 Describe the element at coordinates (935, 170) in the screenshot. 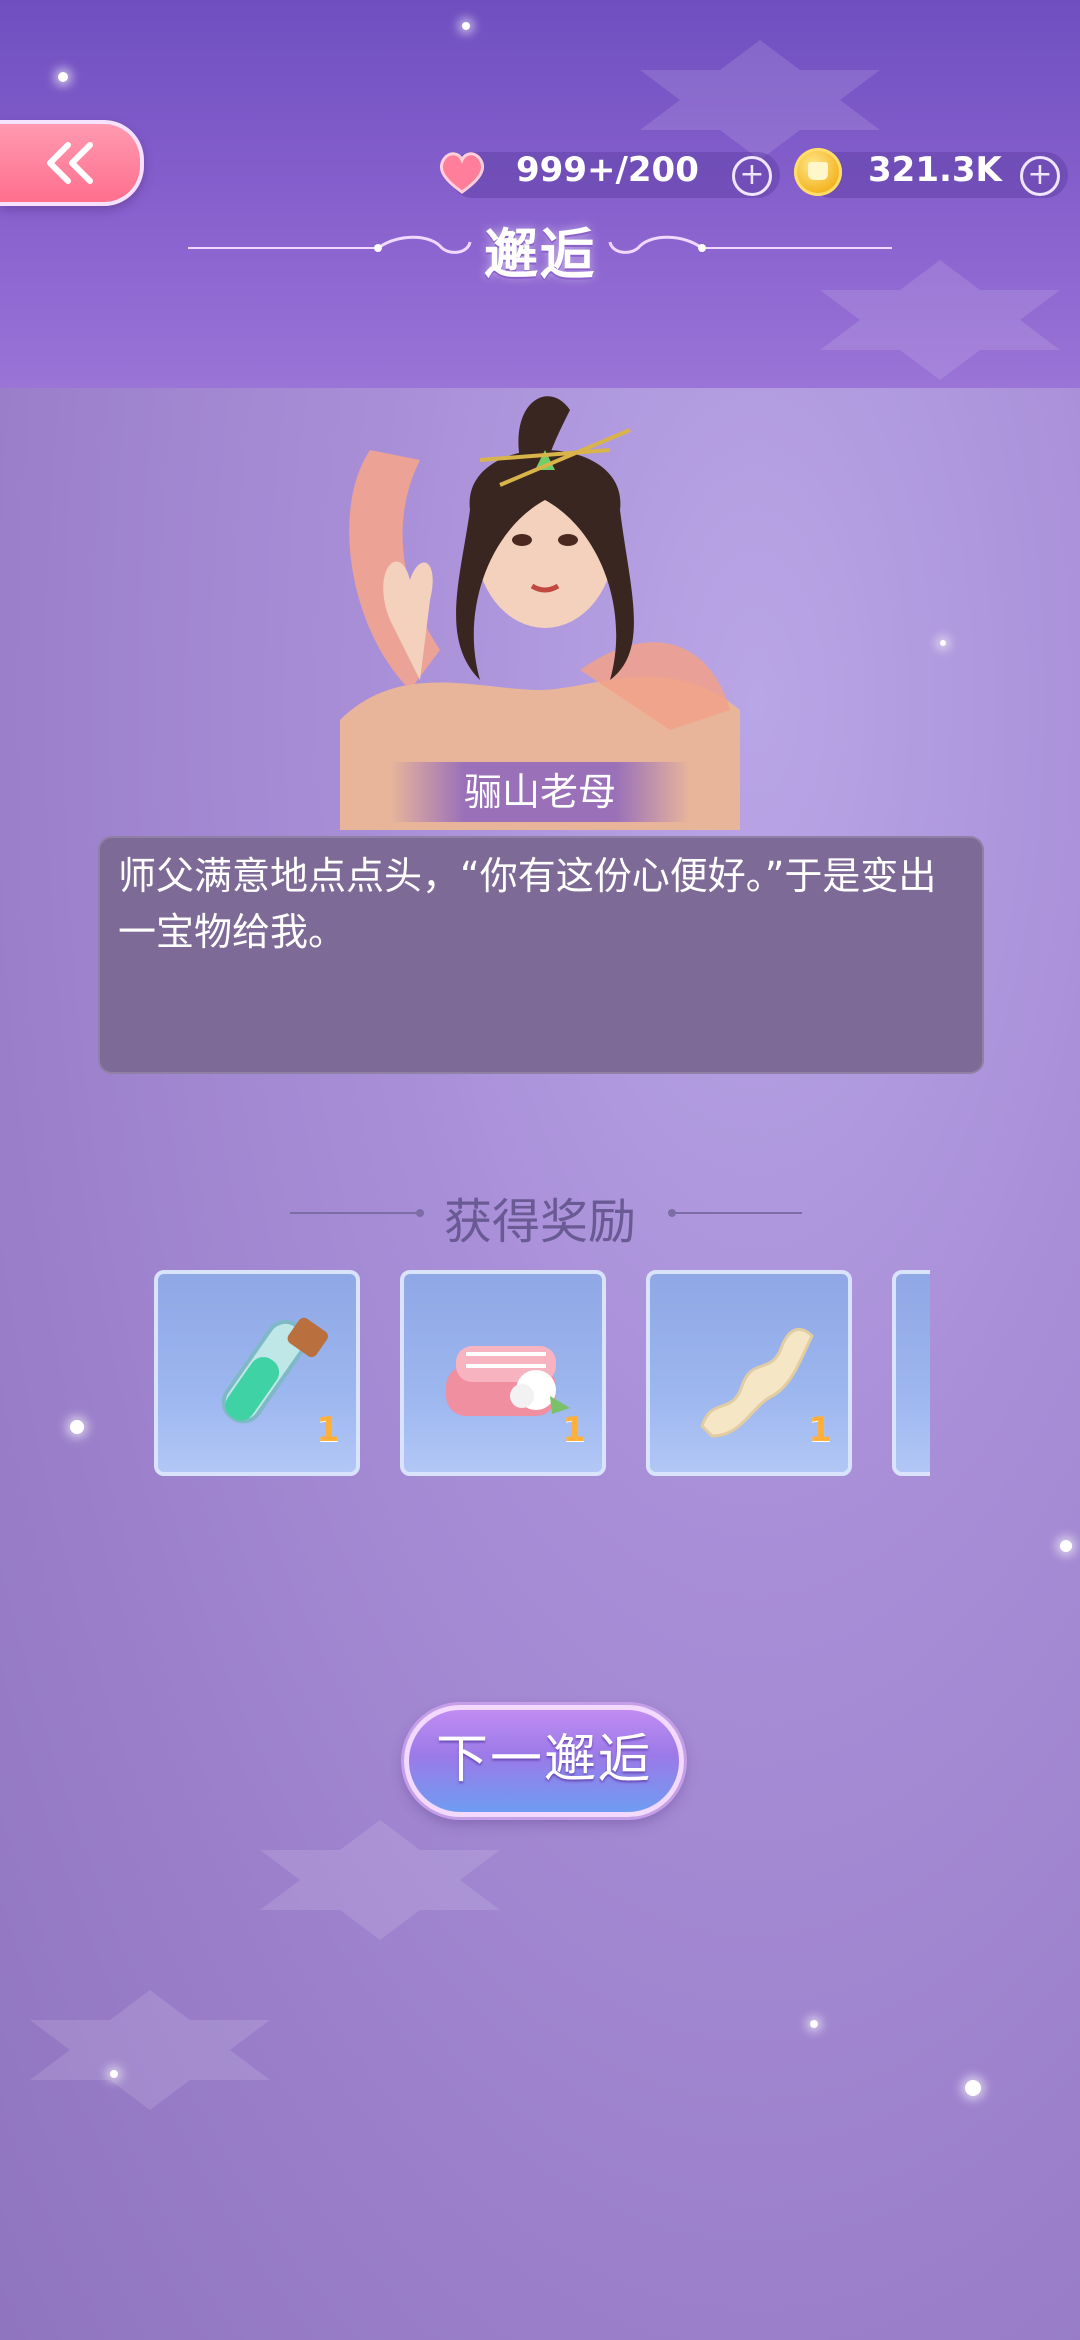

I see `coins-value: 321.3K` at that location.